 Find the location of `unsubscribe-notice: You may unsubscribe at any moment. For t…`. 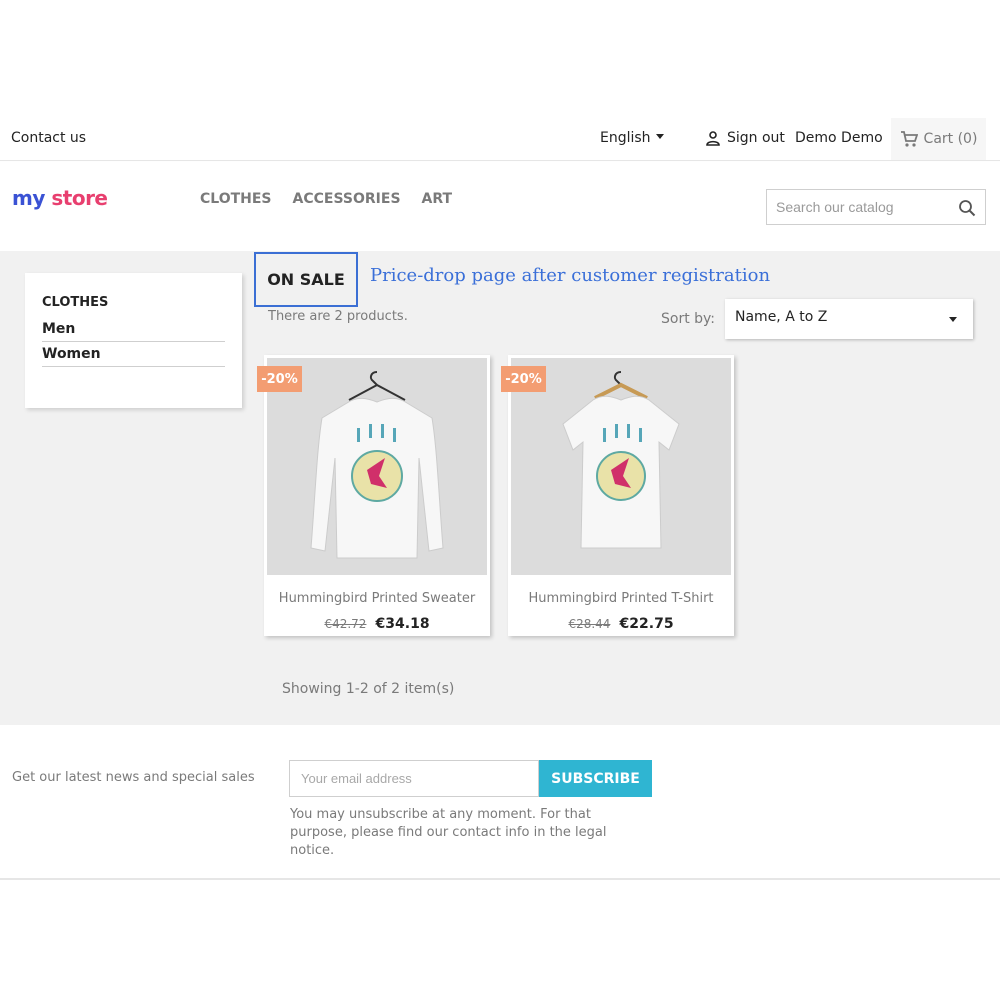

unsubscribe-notice: You may unsubscribe at any moment. For t… is located at coordinates (448, 832).